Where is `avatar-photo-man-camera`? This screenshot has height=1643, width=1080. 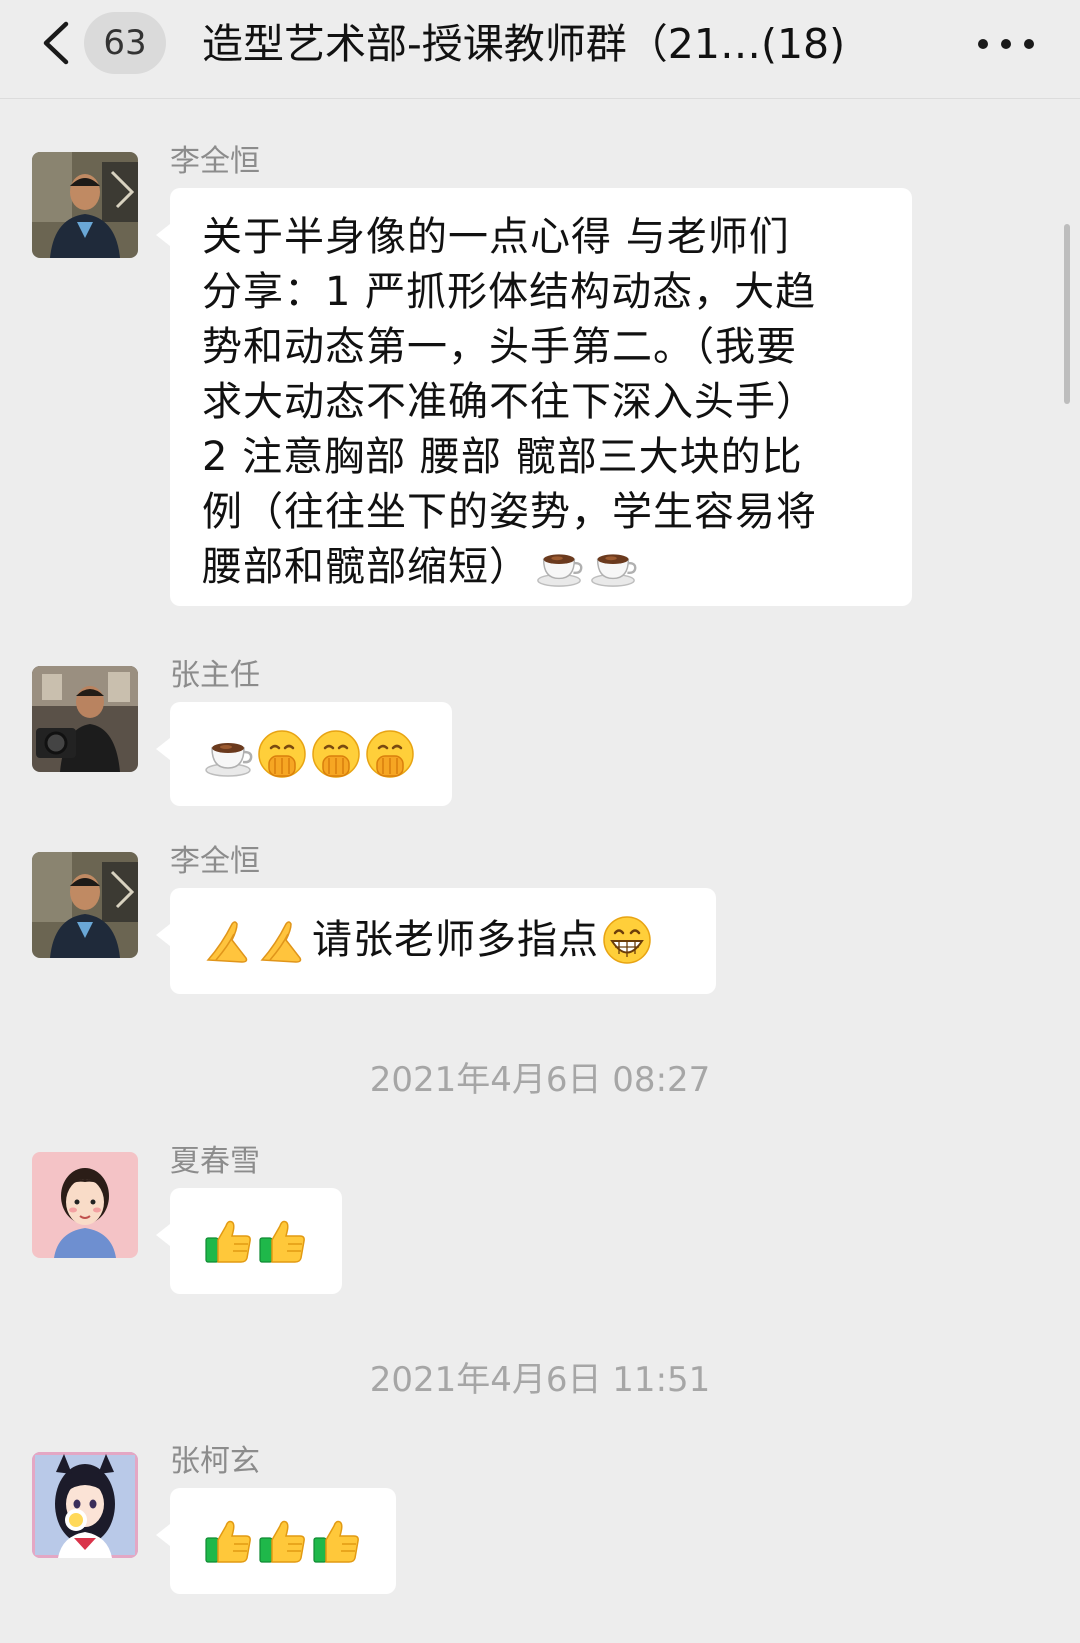
avatar-photo-man-camera is located at coordinates (85, 719).